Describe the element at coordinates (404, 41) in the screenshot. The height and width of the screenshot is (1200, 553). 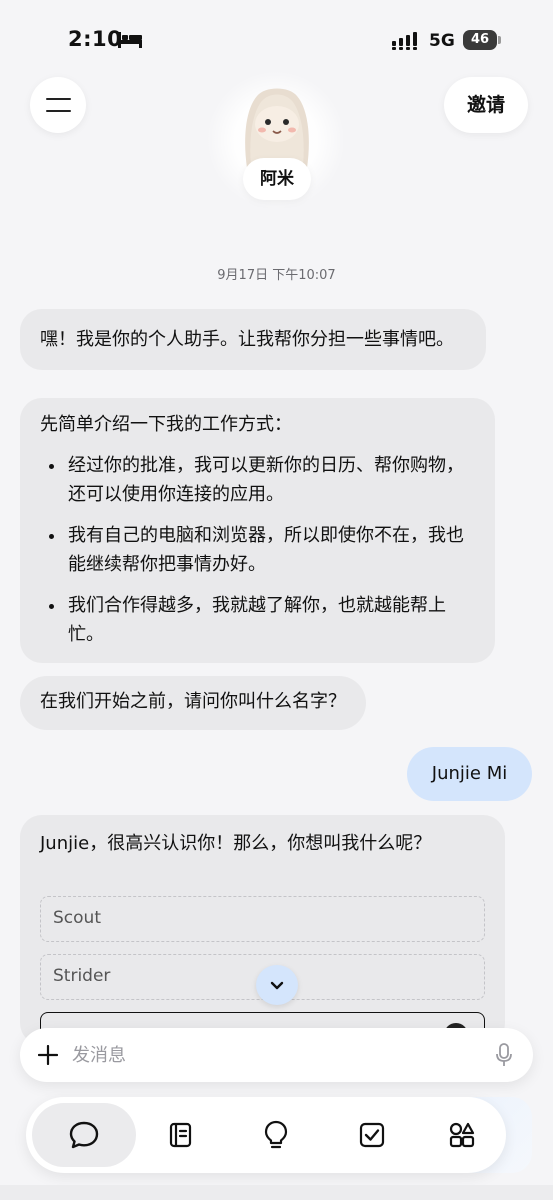
I see `signal-icon` at that location.